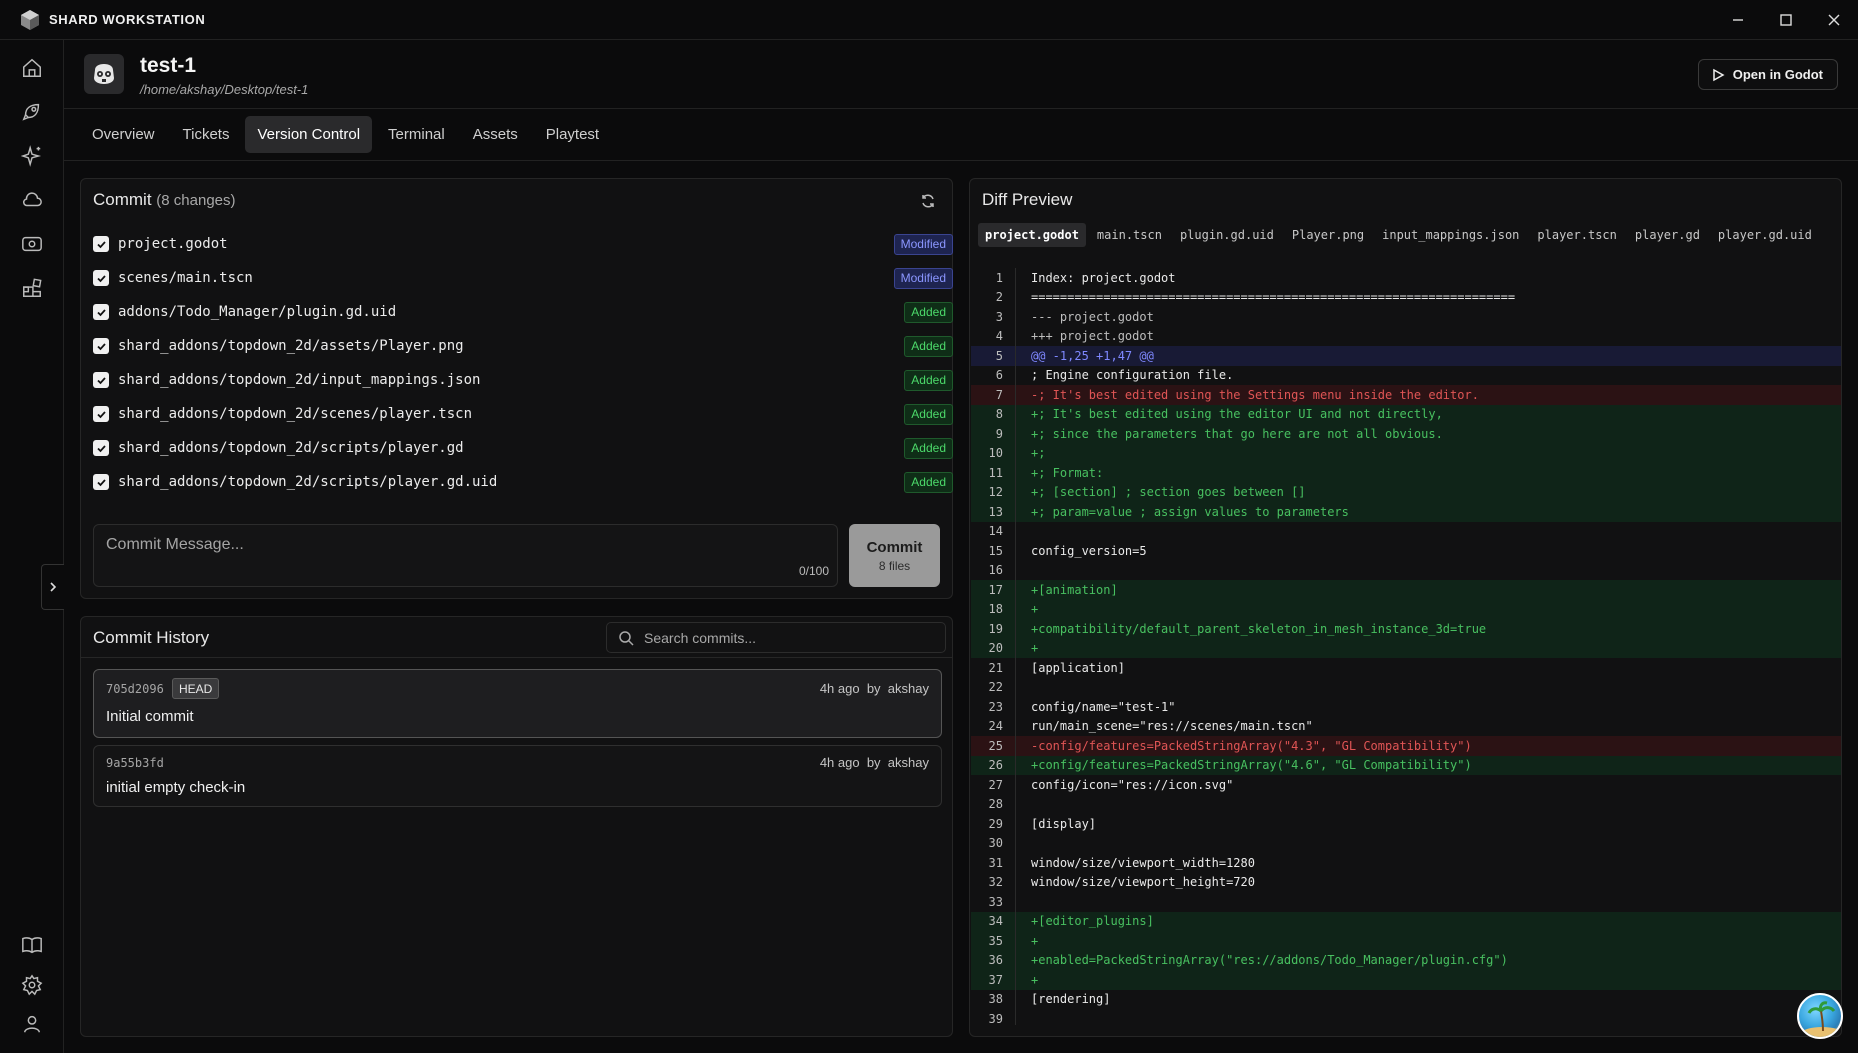 This screenshot has width=1858, height=1053. Describe the element at coordinates (1834, 20) in the screenshot. I see `close-button` at that location.